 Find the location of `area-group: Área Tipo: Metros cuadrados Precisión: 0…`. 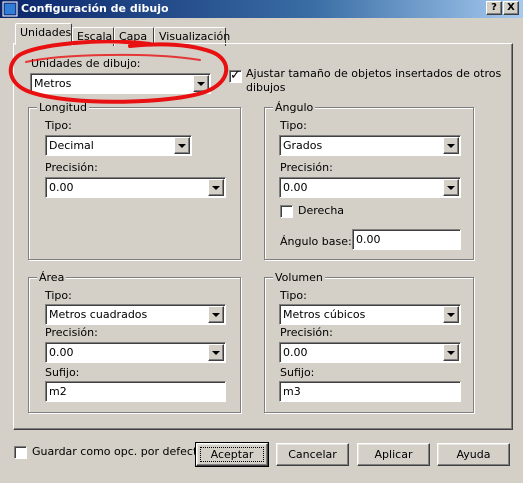

area-group: Área Tipo: Metros cuadrados Precisión: 0… is located at coordinates (134, 342).